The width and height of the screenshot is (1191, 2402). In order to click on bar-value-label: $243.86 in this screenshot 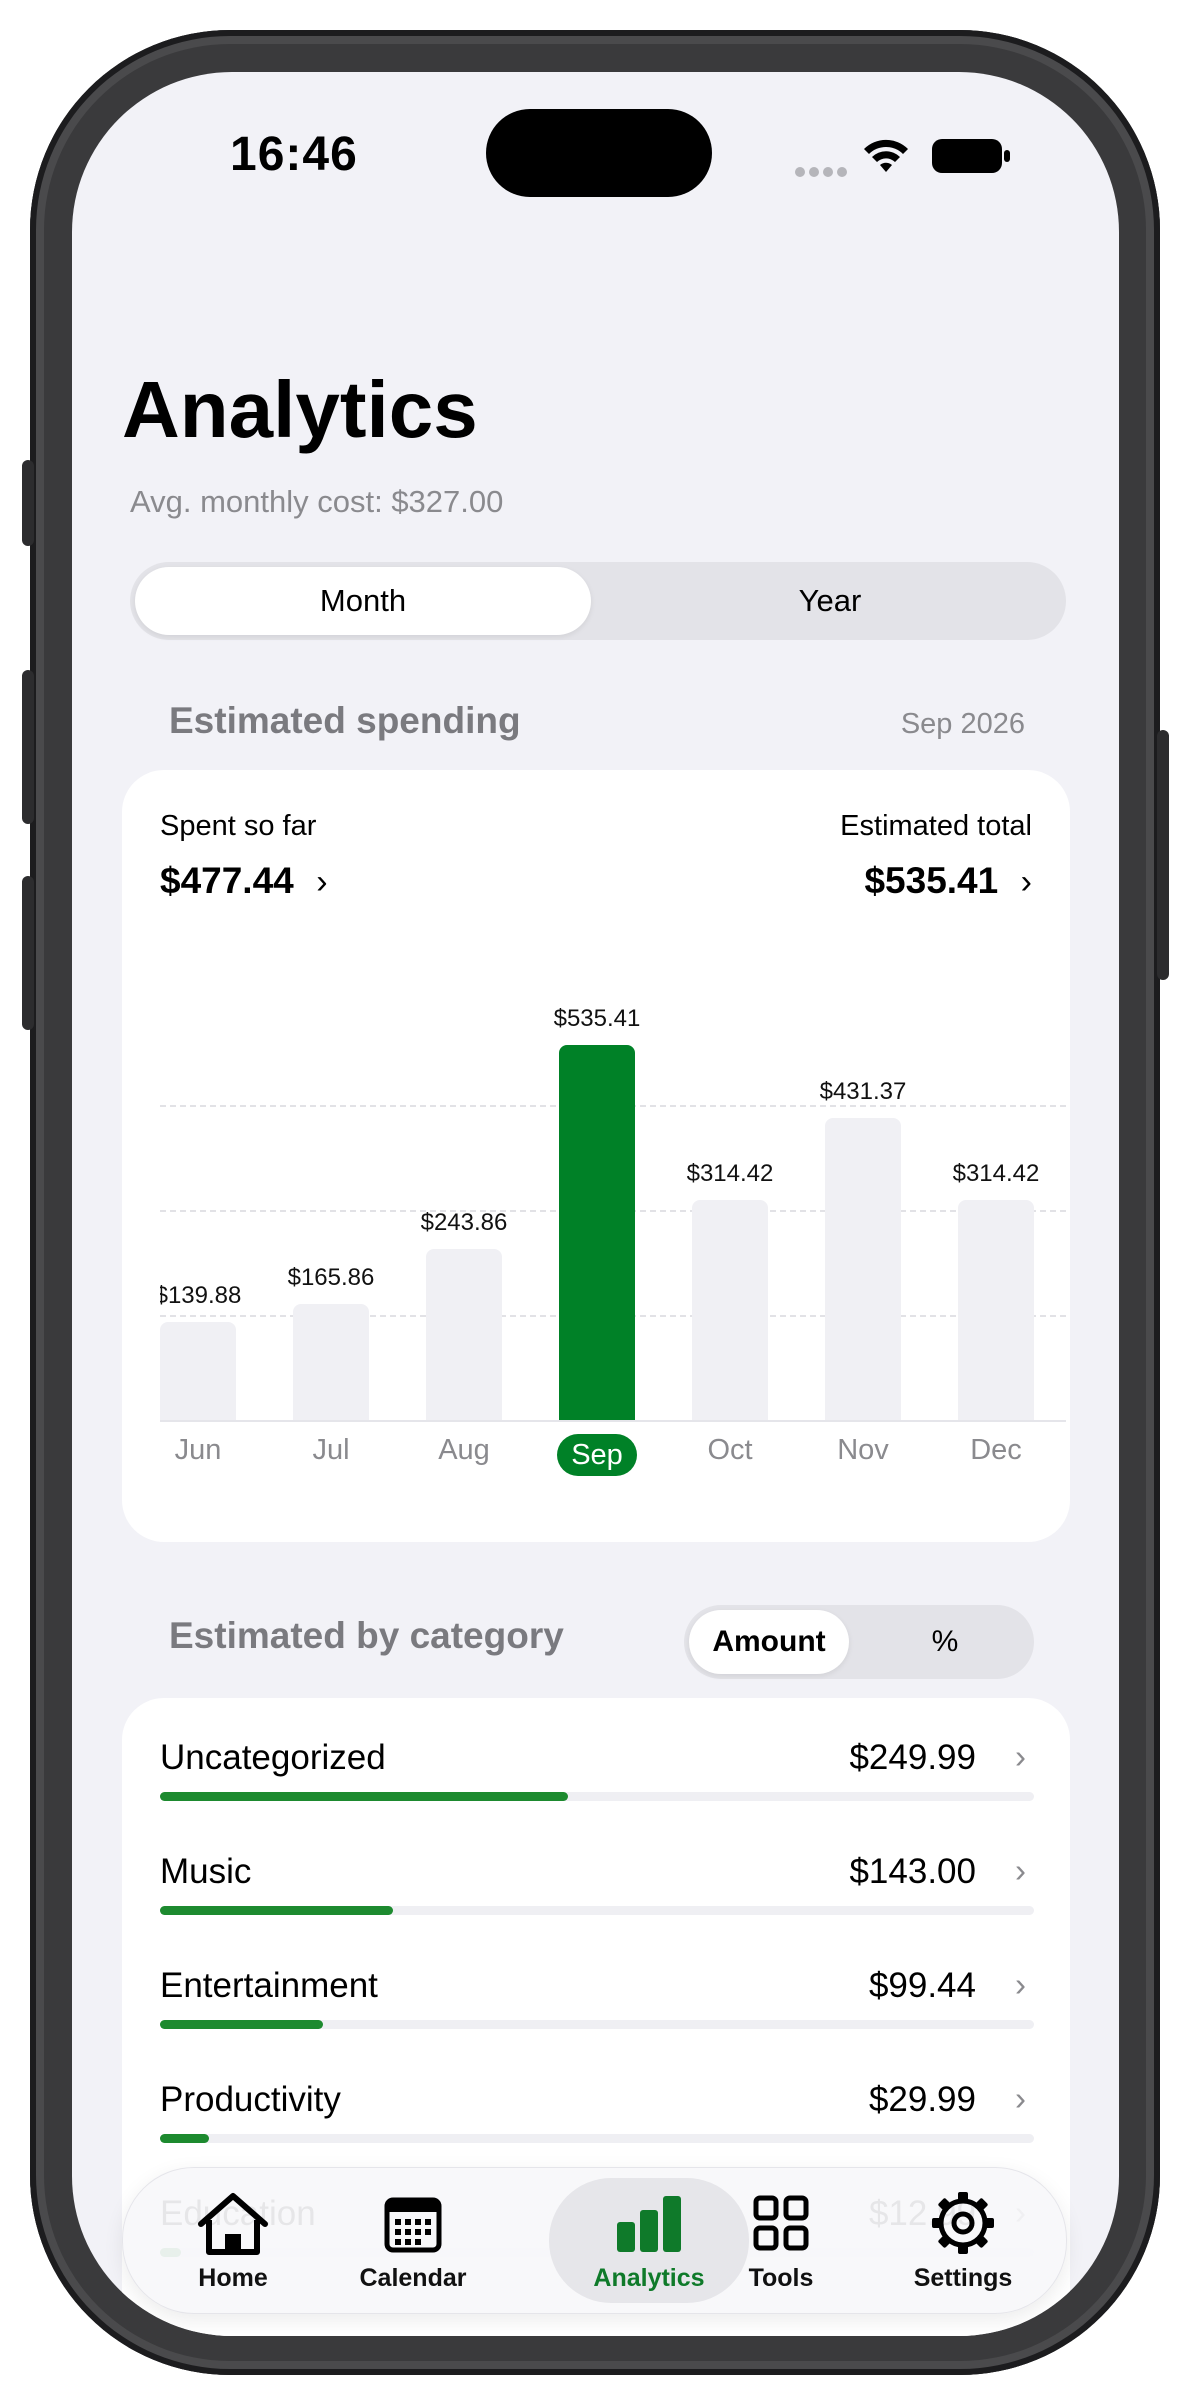, I will do `click(464, 1223)`.